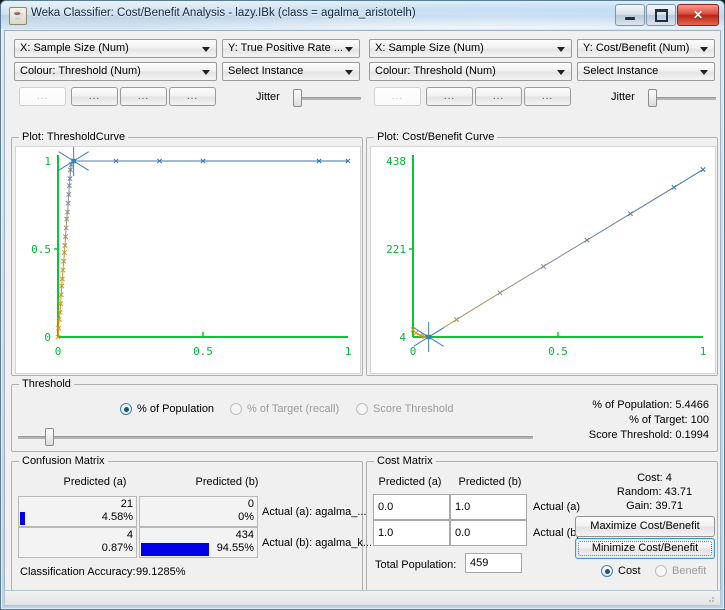 Image resolution: width=725 pixels, height=610 pixels. I want to click on close-button: ✕, so click(698, 15).